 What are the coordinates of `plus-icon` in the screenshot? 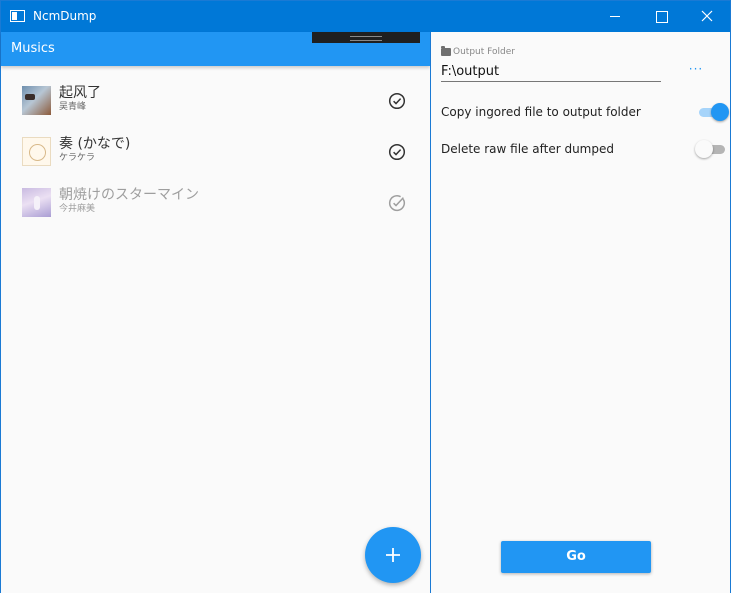 It's located at (393, 555).